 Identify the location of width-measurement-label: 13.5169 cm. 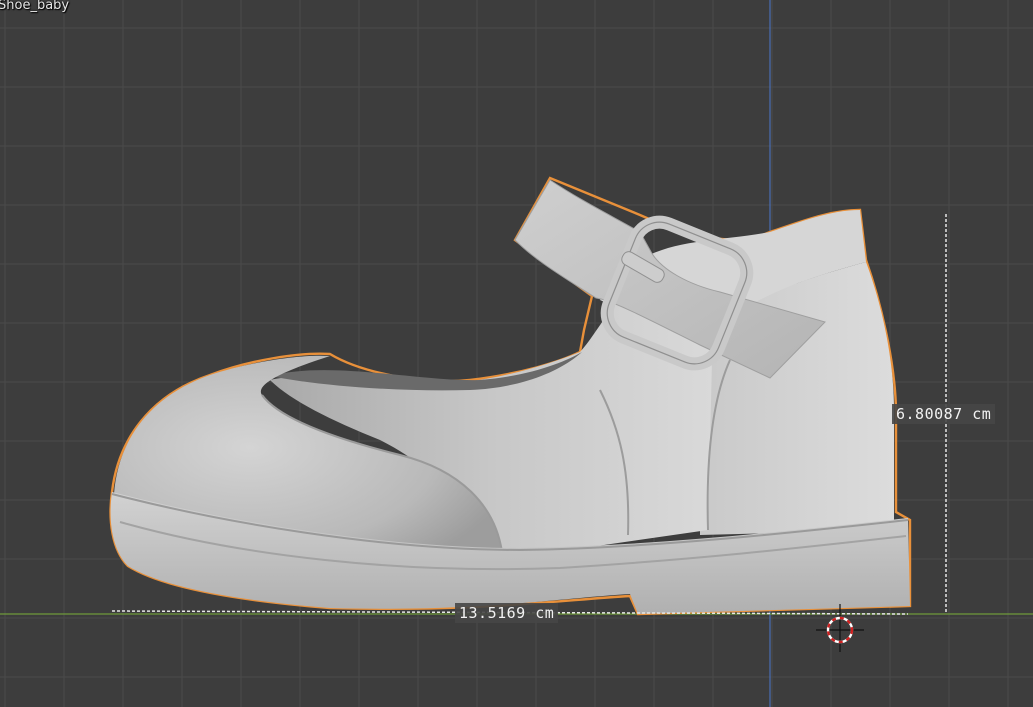
(507, 613).